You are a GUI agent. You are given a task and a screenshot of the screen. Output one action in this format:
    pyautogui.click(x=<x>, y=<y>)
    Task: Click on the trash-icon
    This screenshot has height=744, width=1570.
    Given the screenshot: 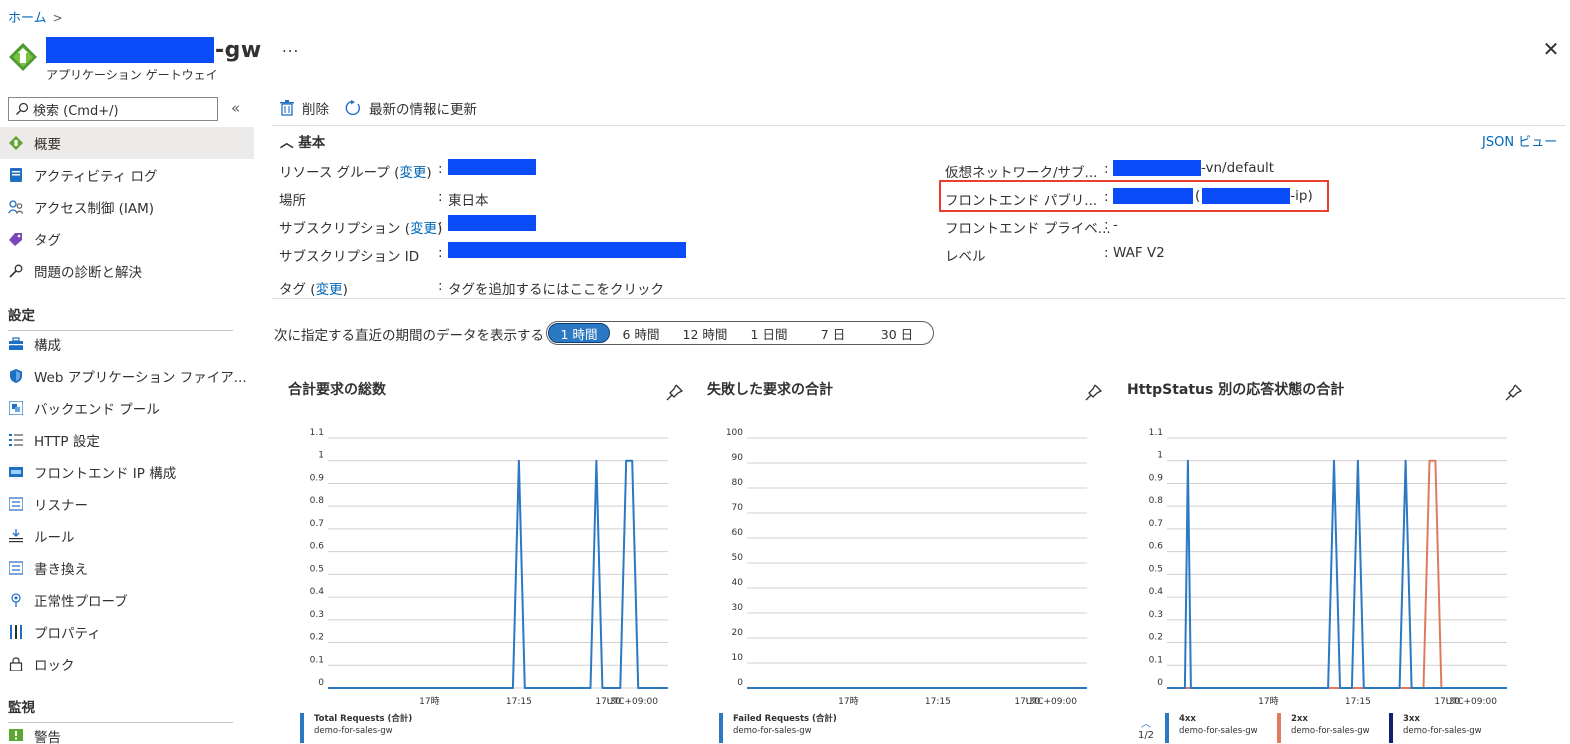 What is the action you would take?
    pyautogui.click(x=287, y=108)
    